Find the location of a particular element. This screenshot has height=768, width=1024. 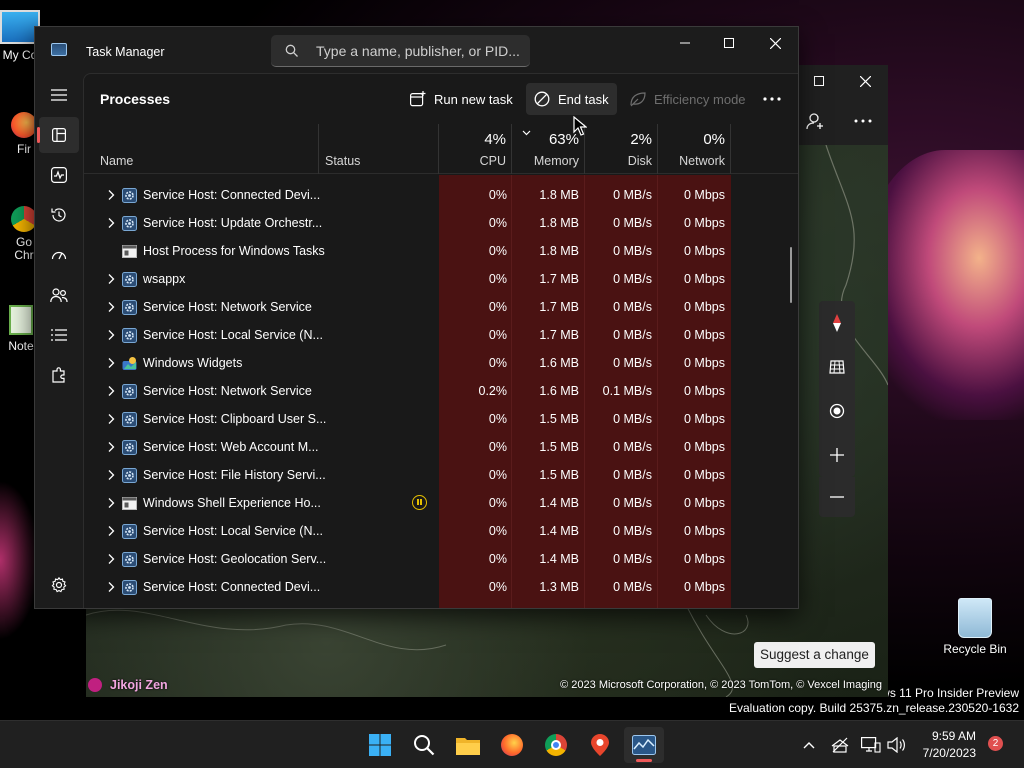

suggest-change-button: Suggest a change is located at coordinates (814, 655).